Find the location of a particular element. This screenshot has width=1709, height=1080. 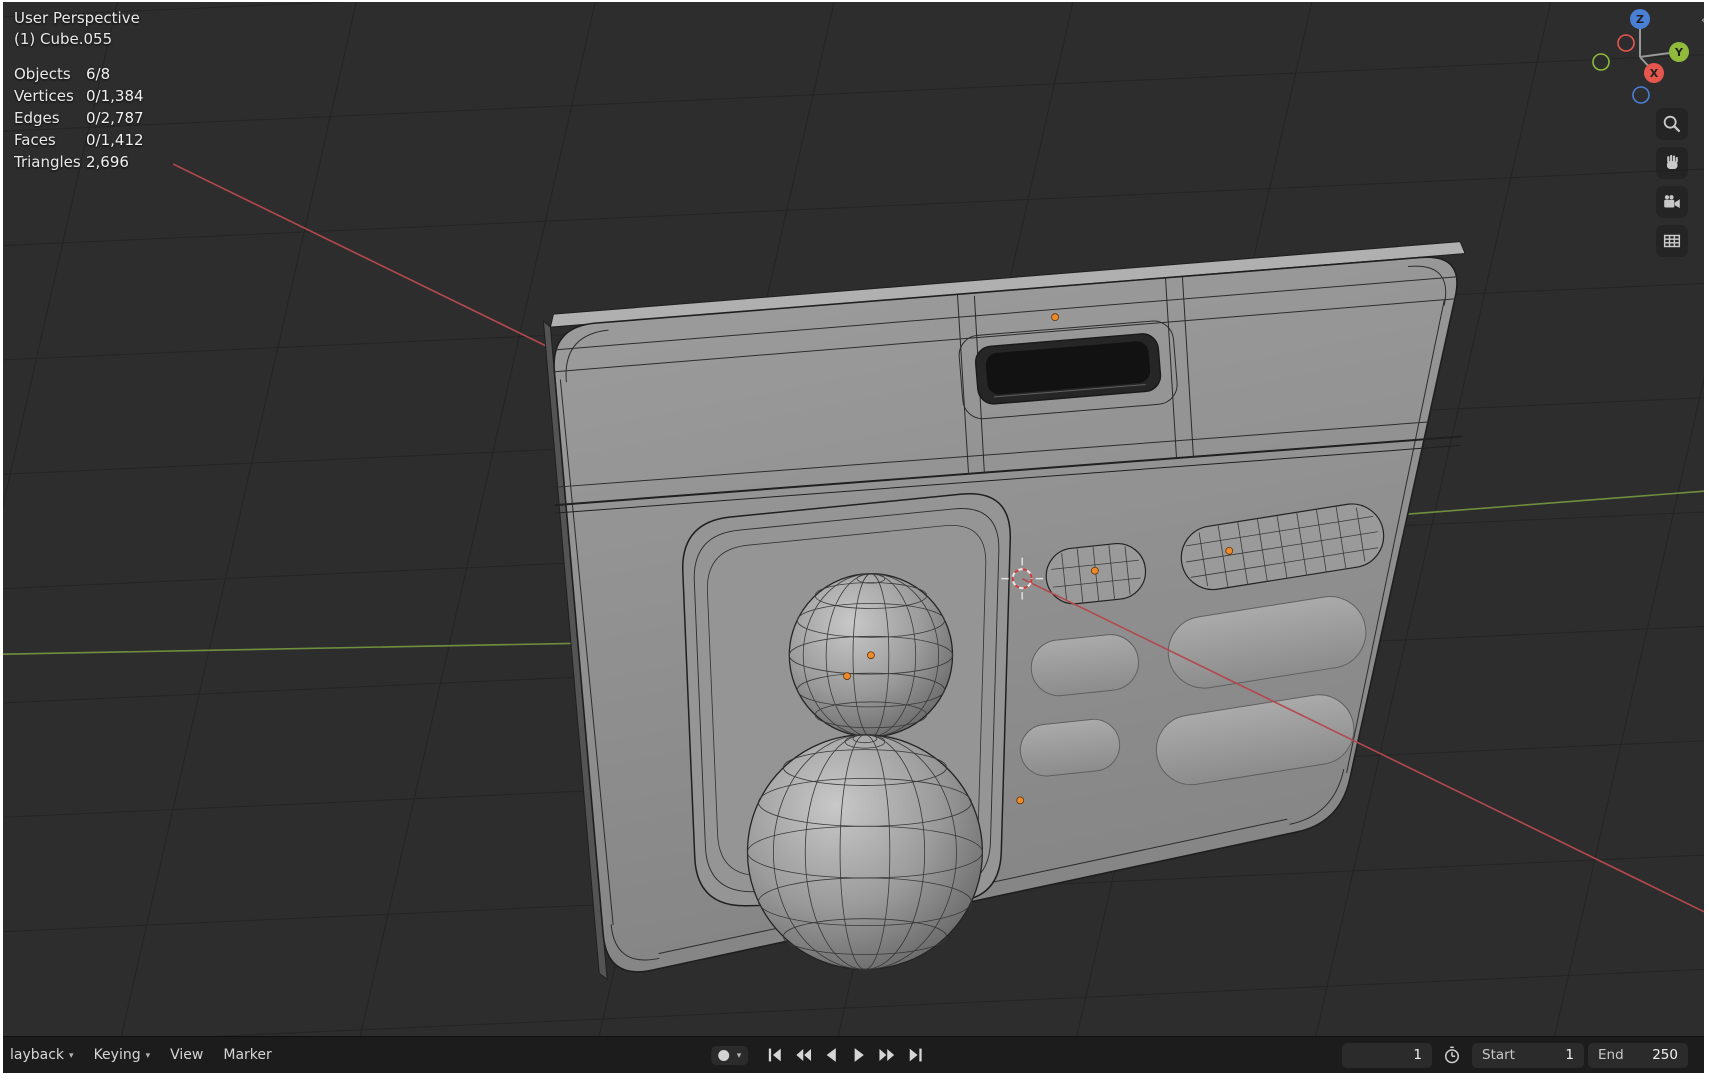

prev-keyframe-button is located at coordinates (802, 1055).